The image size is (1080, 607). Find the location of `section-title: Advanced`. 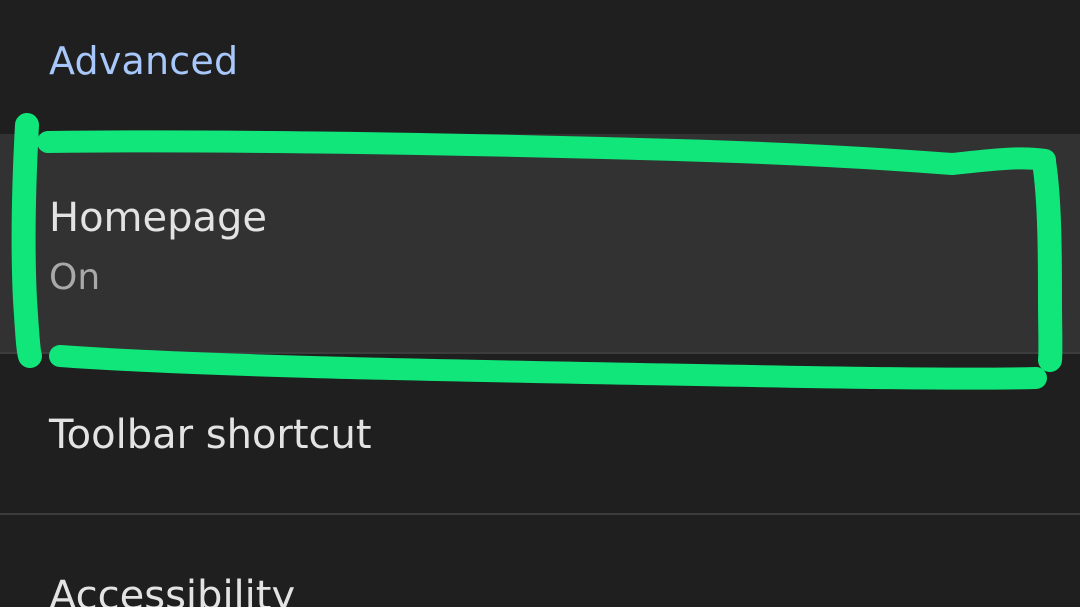

section-title: Advanced is located at coordinates (144, 61).